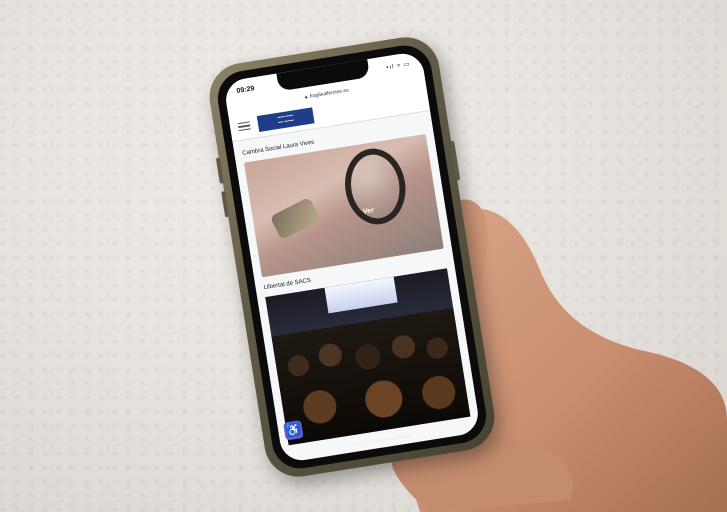 This screenshot has width=727, height=512. I want to click on stage-screen, so click(361, 295).